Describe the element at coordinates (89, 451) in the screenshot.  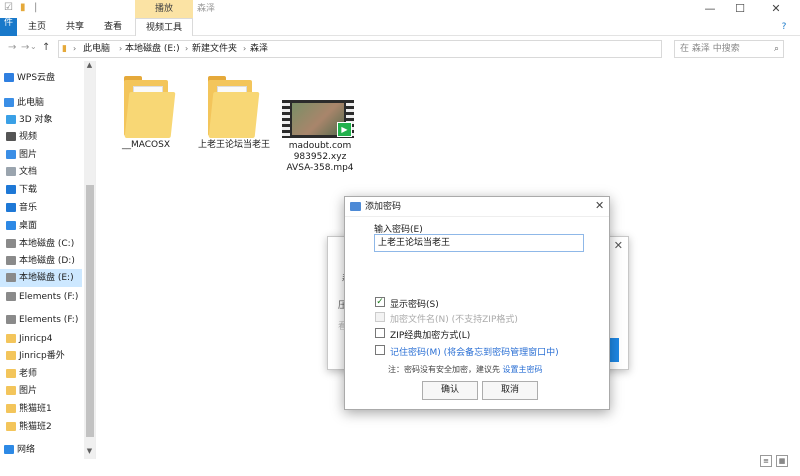
I see `scroll-down-arrow-icon: ▼` at that location.